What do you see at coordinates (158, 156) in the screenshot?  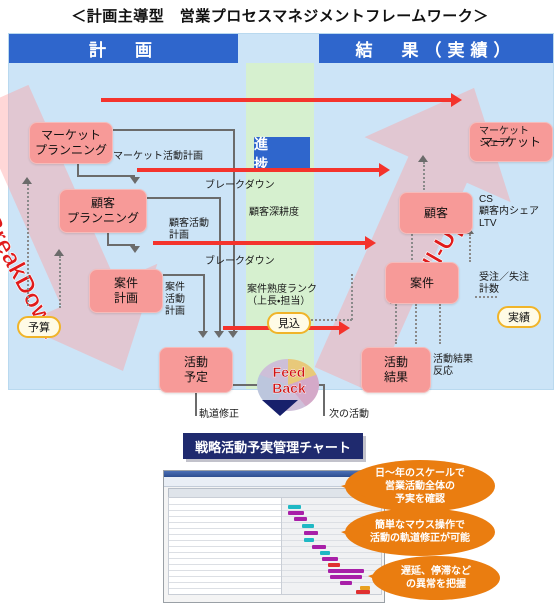 I see `label-market-activity-plan: マーケット活動計画` at bounding box center [158, 156].